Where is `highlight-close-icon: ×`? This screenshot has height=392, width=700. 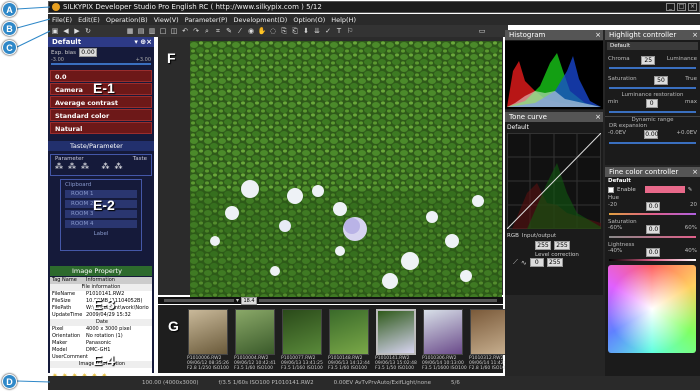
highlight-close-icon: × is located at coordinates (695, 35).